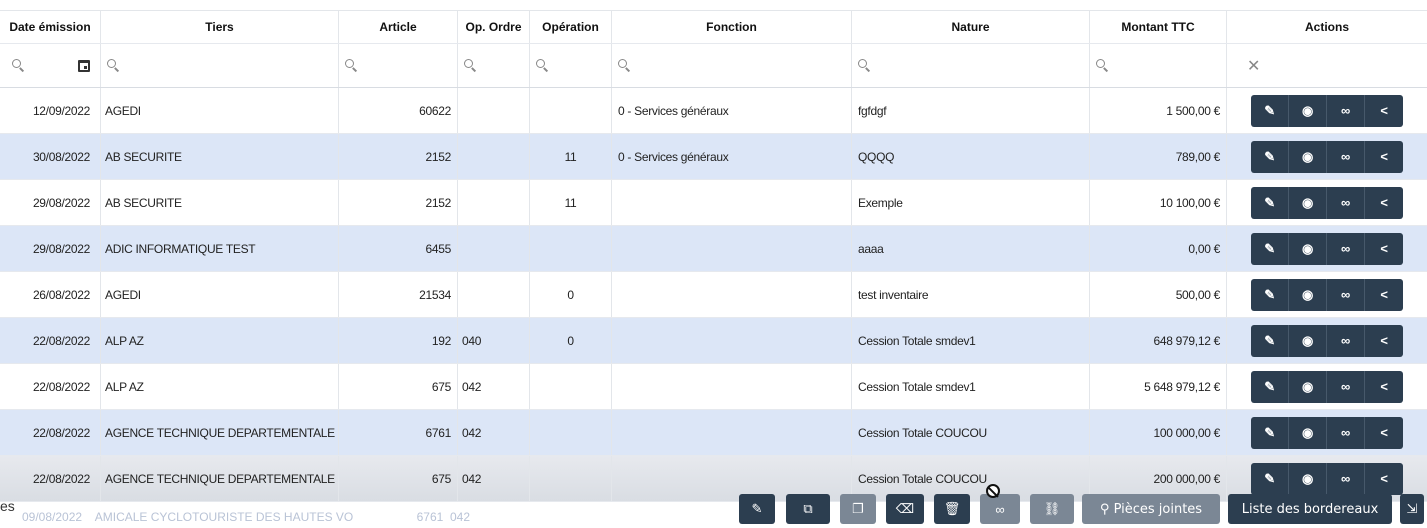  What do you see at coordinates (494, 65) in the screenshot?
I see `filter-op-ordre` at bounding box center [494, 65].